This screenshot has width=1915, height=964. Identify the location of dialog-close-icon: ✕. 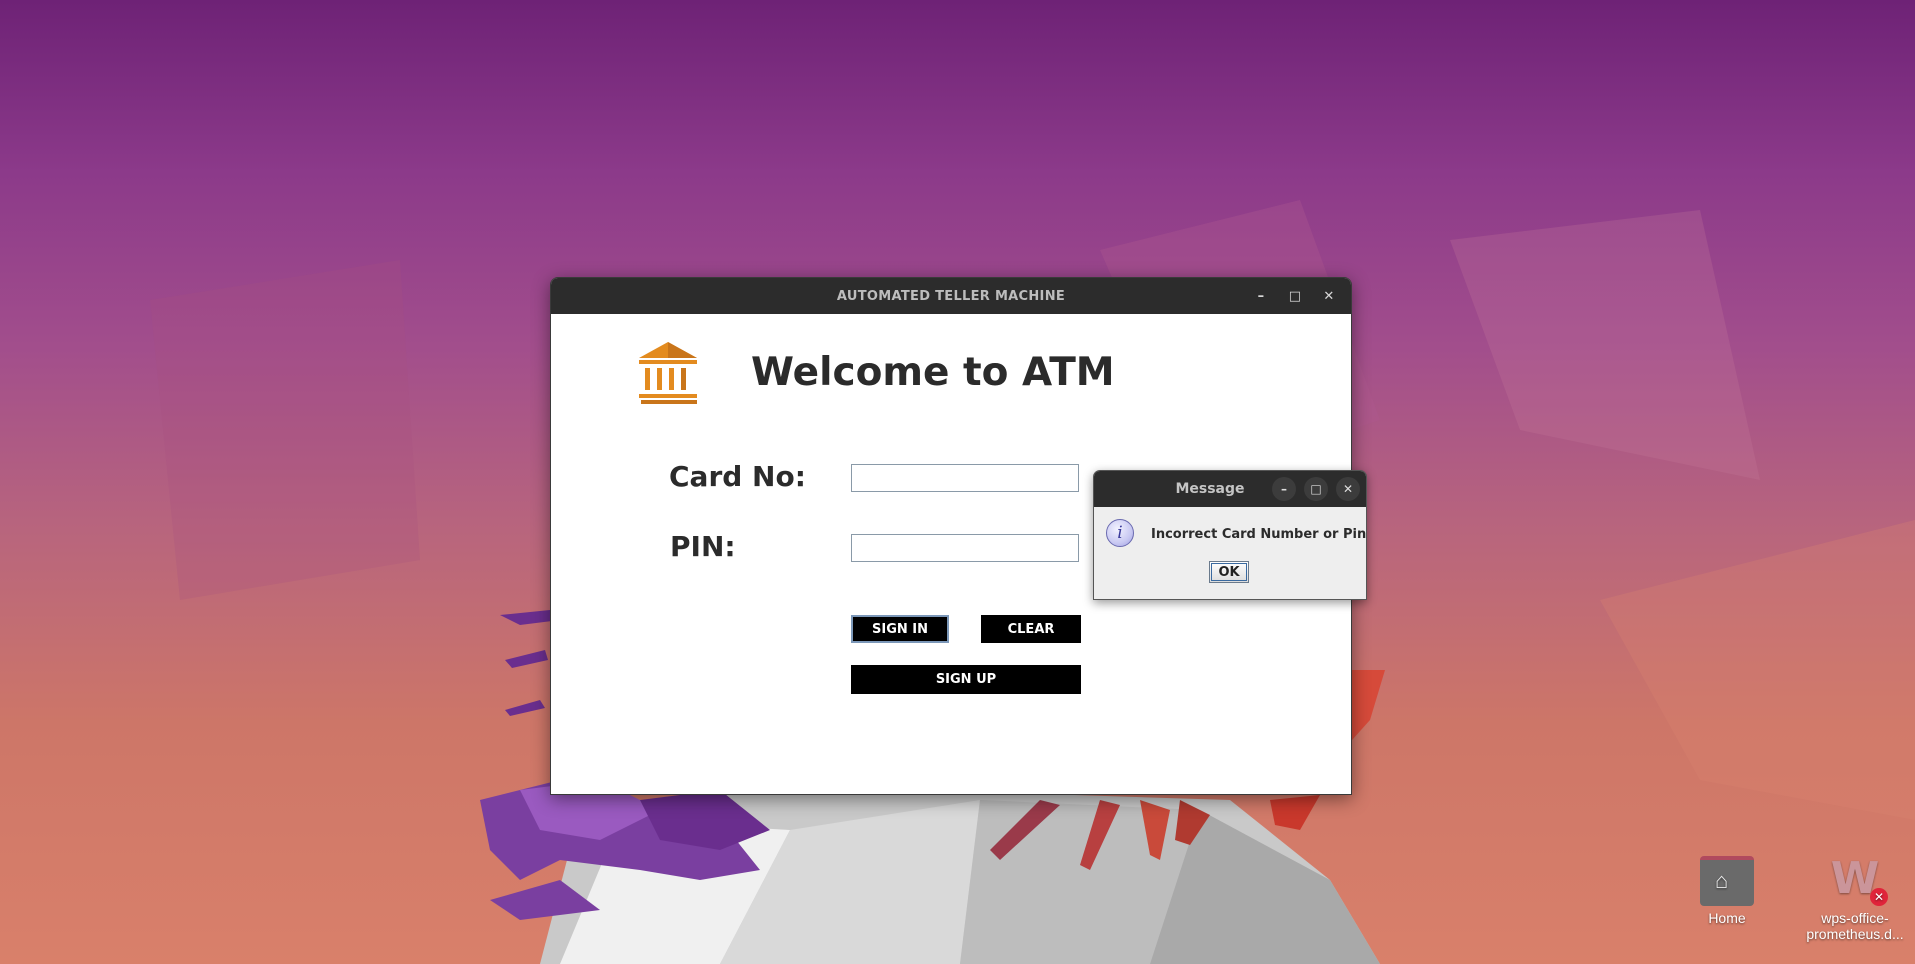
(1348, 489).